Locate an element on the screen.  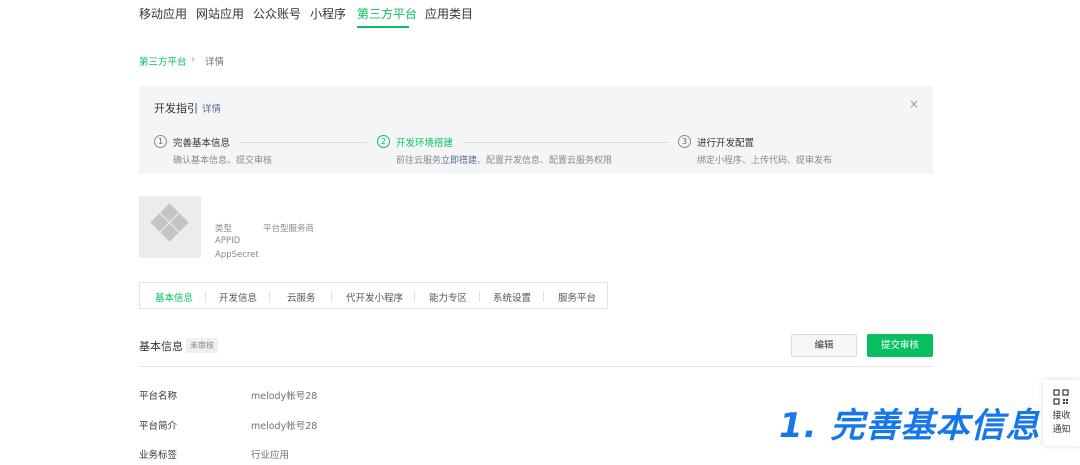
step-2-number: 2 is located at coordinates (383, 141).